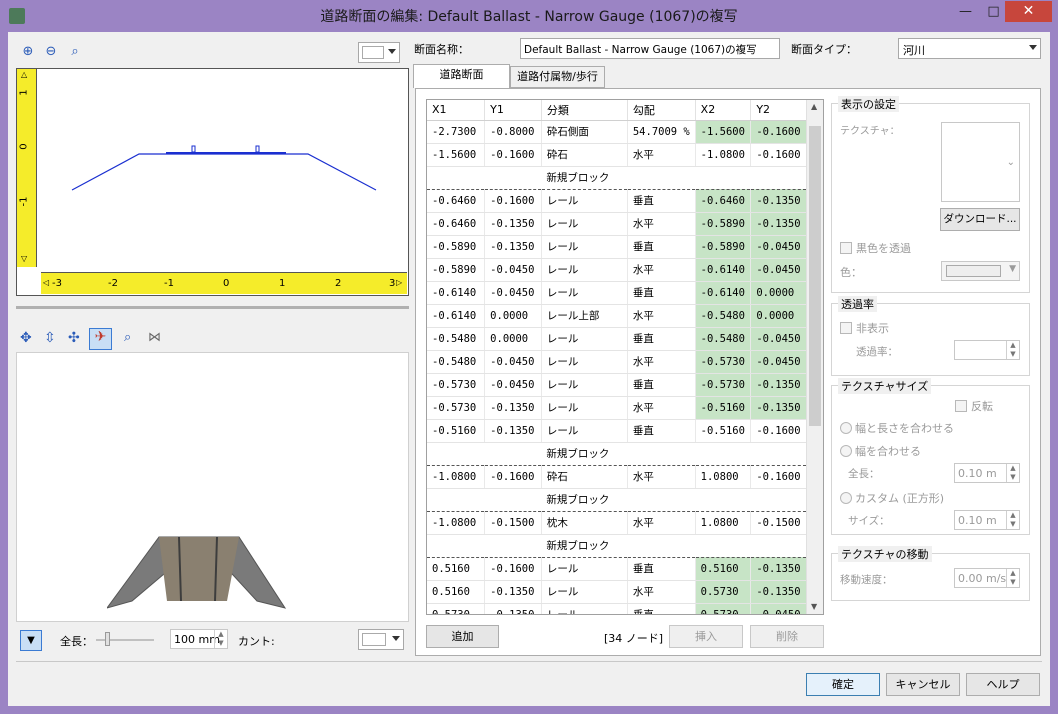 The height and width of the screenshot is (714, 1058). Describe the element at coordinates (456, 385) in the screenshot. I see `cell-x1: -0.5730` at that location.